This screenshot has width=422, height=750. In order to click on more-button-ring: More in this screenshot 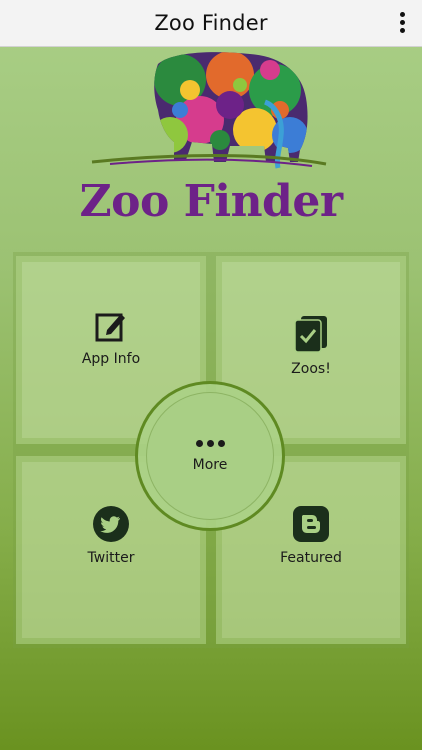, I will do `click(210, 456)`.